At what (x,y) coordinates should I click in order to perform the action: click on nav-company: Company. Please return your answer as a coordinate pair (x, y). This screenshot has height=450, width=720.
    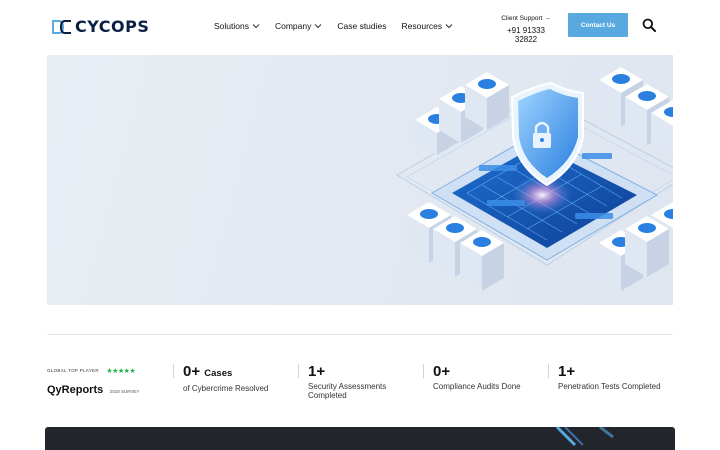
    Looking at the image, I should click on (298, 26).